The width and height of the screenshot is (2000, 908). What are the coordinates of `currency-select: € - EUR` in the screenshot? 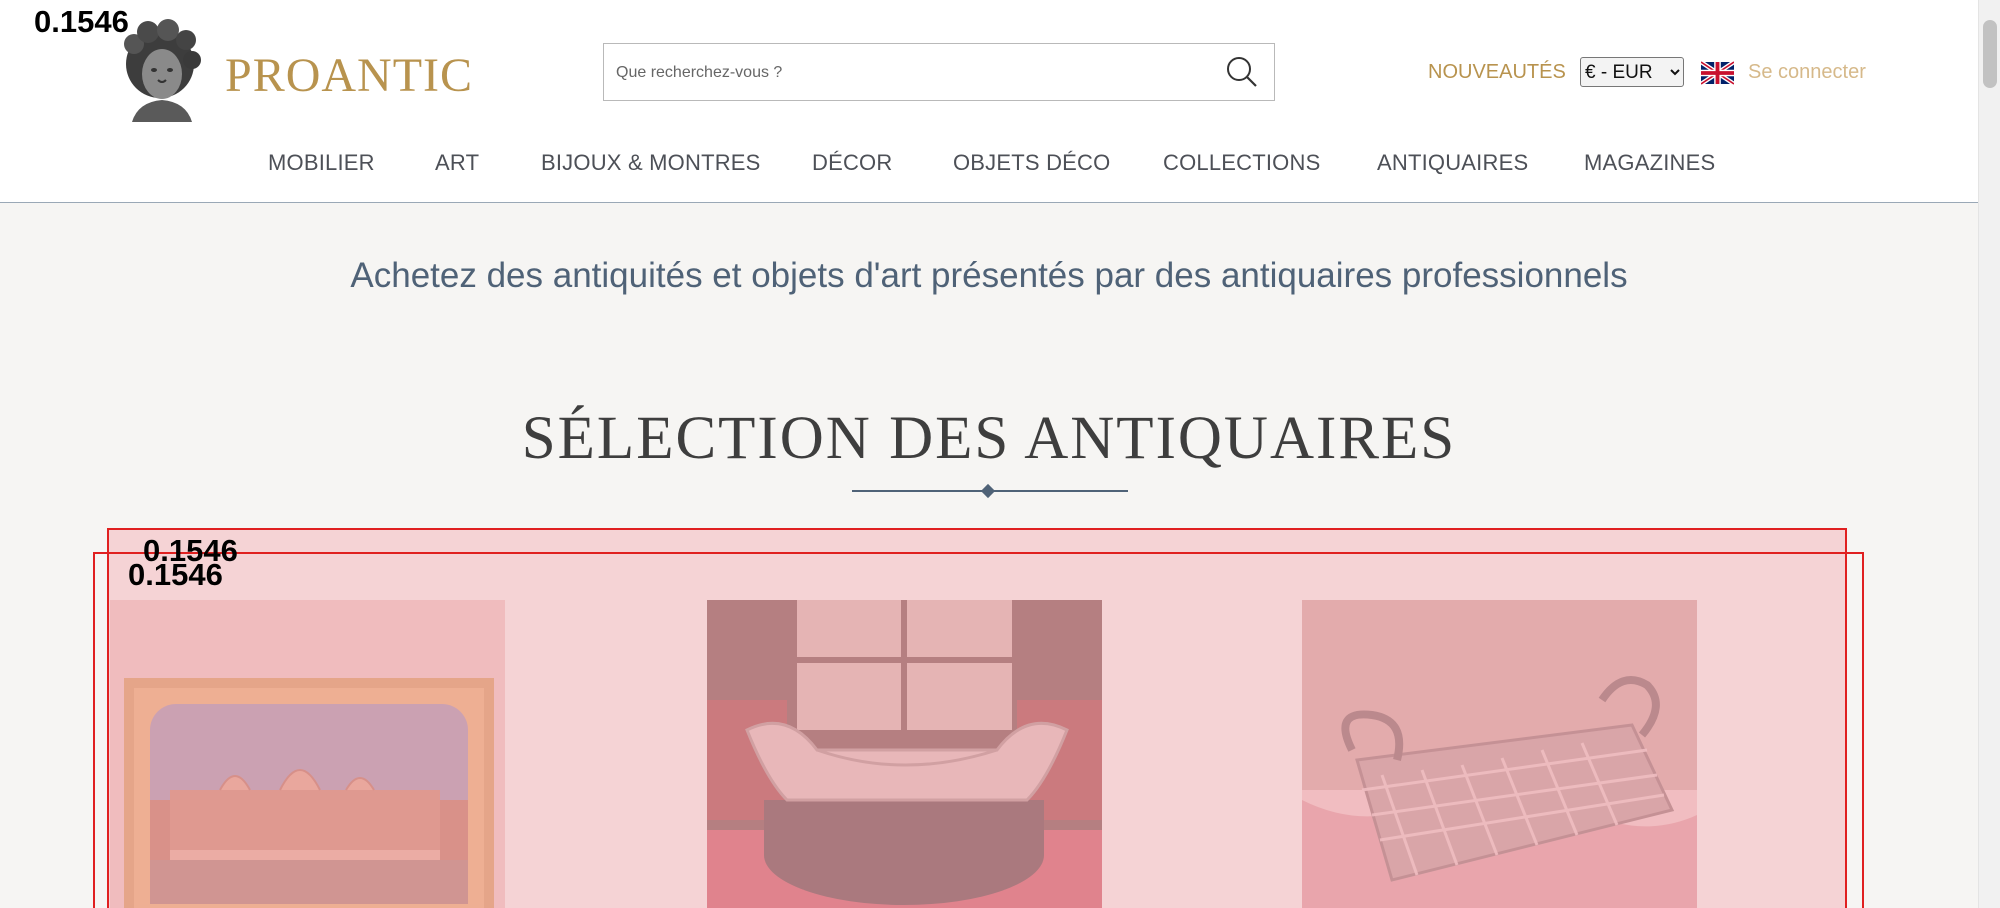 It's located at (1632, 72).